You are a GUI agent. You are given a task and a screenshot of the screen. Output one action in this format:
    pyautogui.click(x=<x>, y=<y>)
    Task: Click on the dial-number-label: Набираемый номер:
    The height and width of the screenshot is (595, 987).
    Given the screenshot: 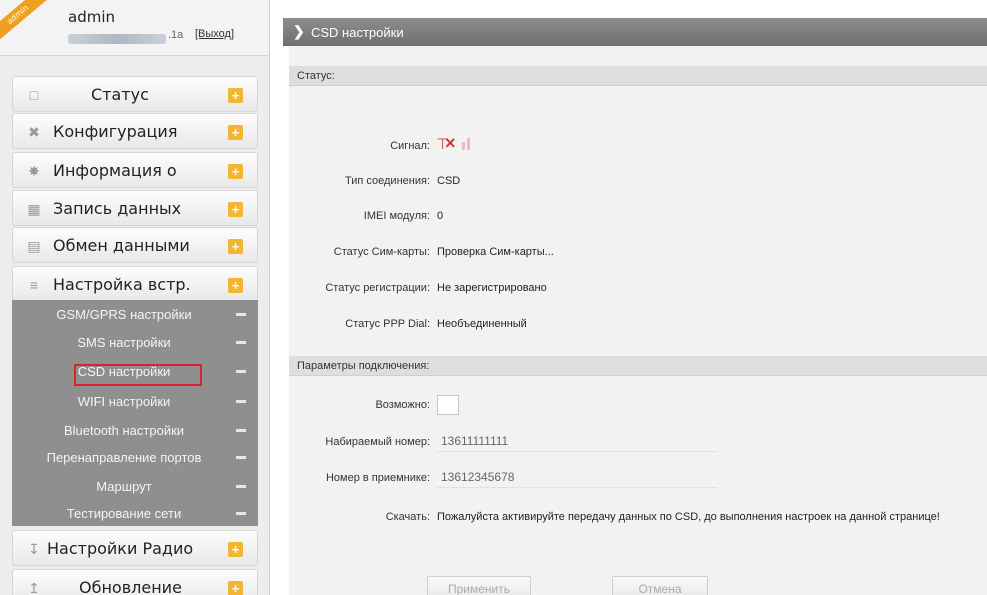 What is the action you would take?
    pyautogui.click(x=377, y=442)
    